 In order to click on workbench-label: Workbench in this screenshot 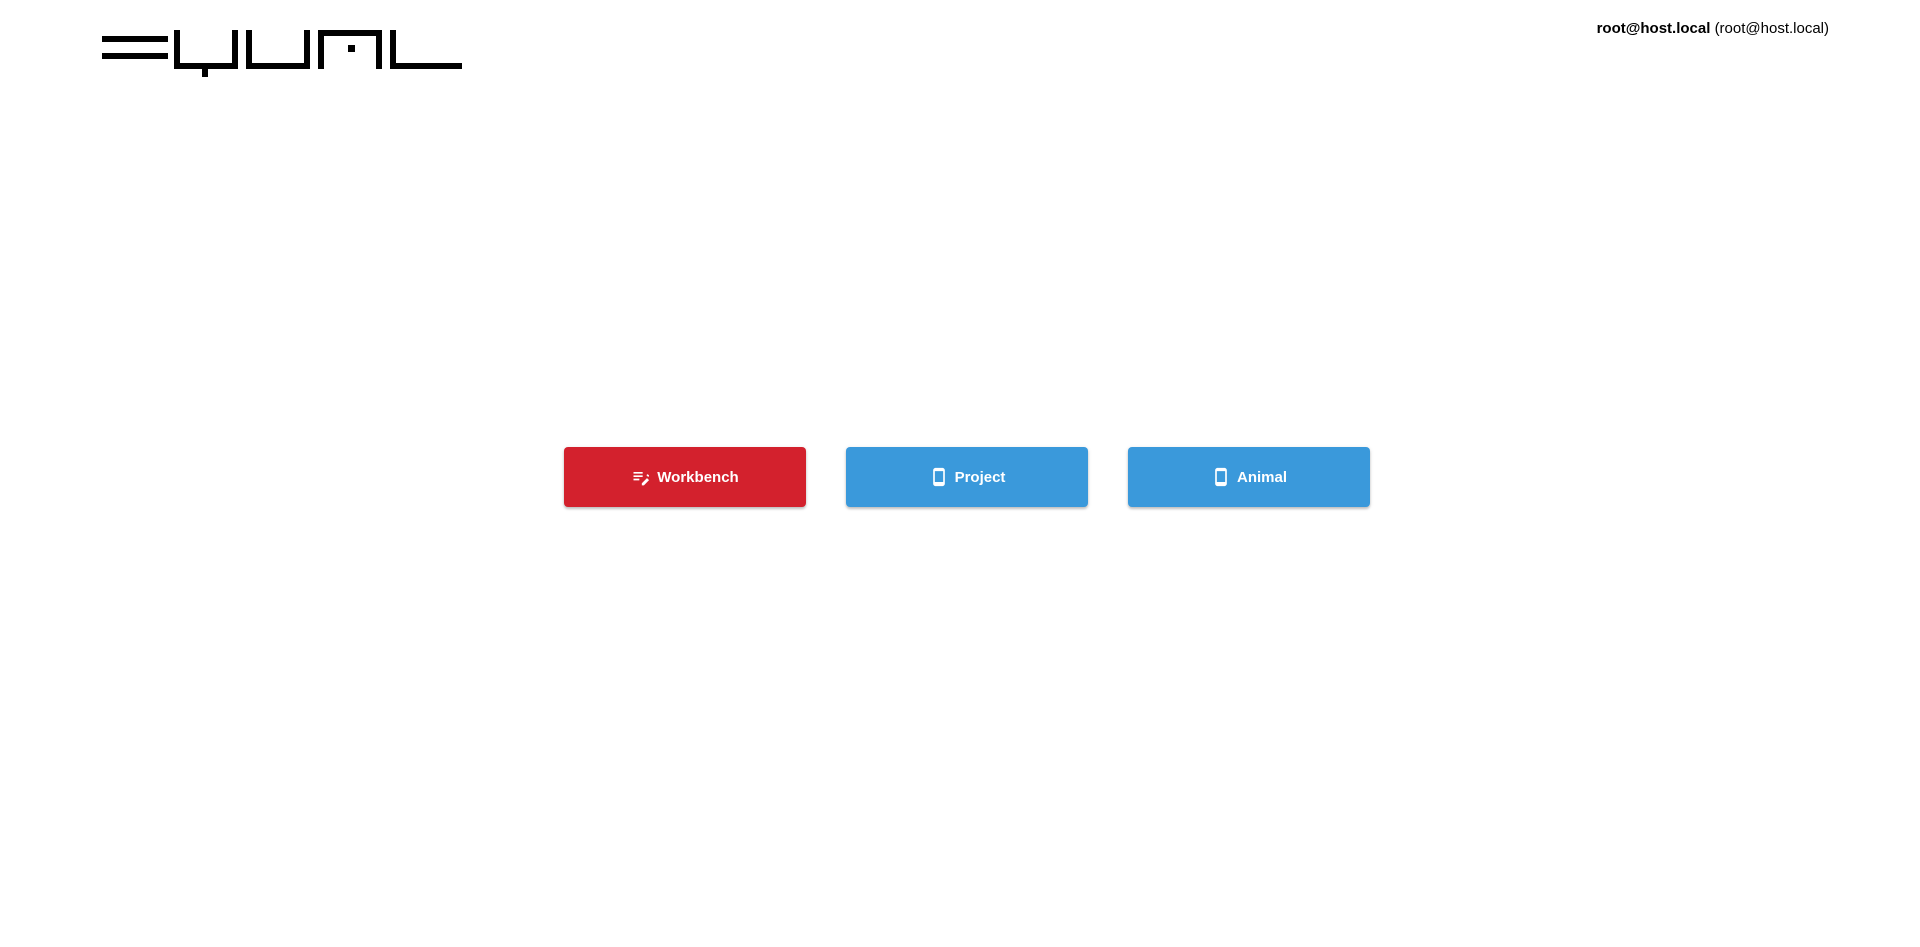, I will do `click(698, 477)`.